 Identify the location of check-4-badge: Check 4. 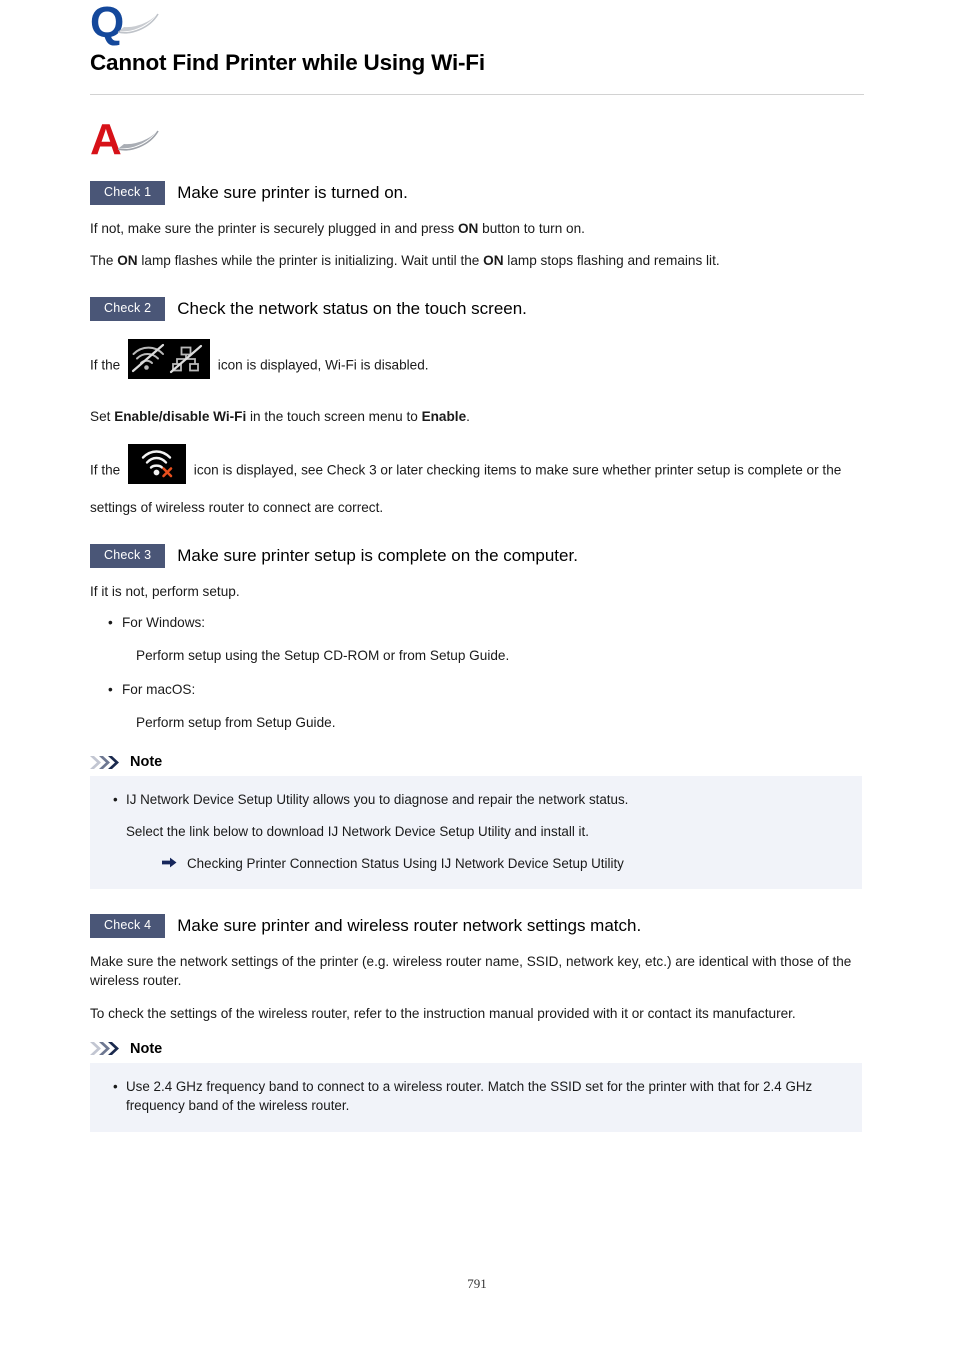
(128, 926).